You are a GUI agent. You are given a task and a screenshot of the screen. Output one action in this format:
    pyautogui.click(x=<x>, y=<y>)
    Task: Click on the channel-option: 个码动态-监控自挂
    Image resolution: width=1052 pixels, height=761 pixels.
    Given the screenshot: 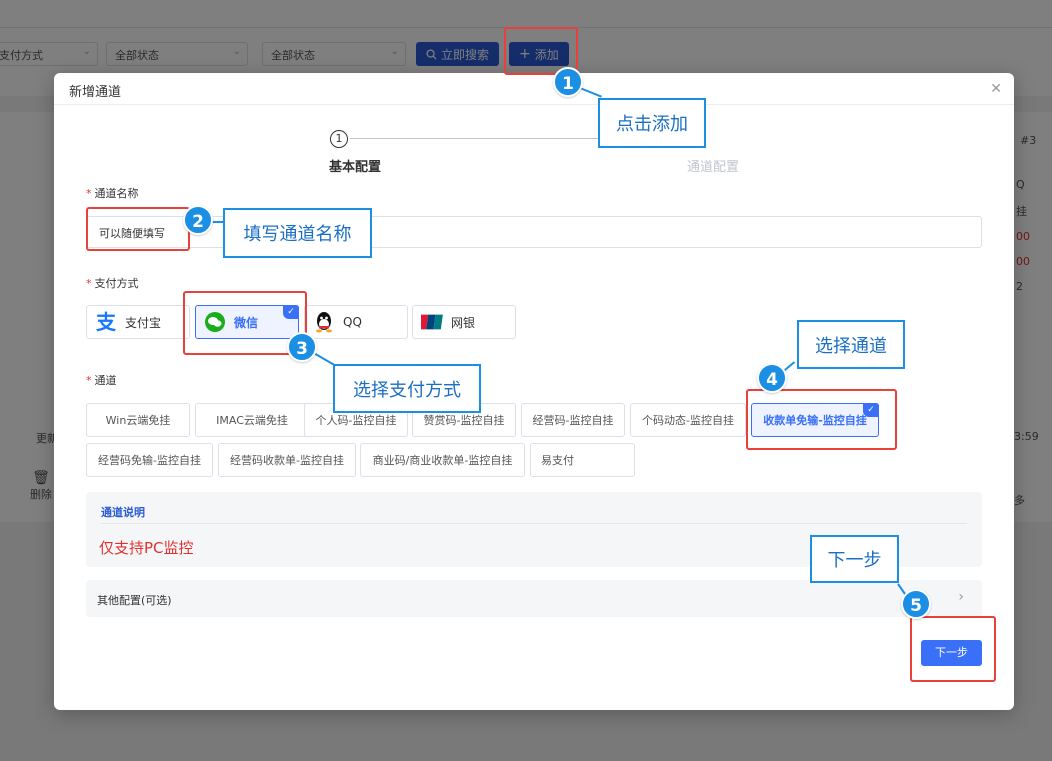 What is the action you would take?
    pyautogui.click(x=688, y=420)
    